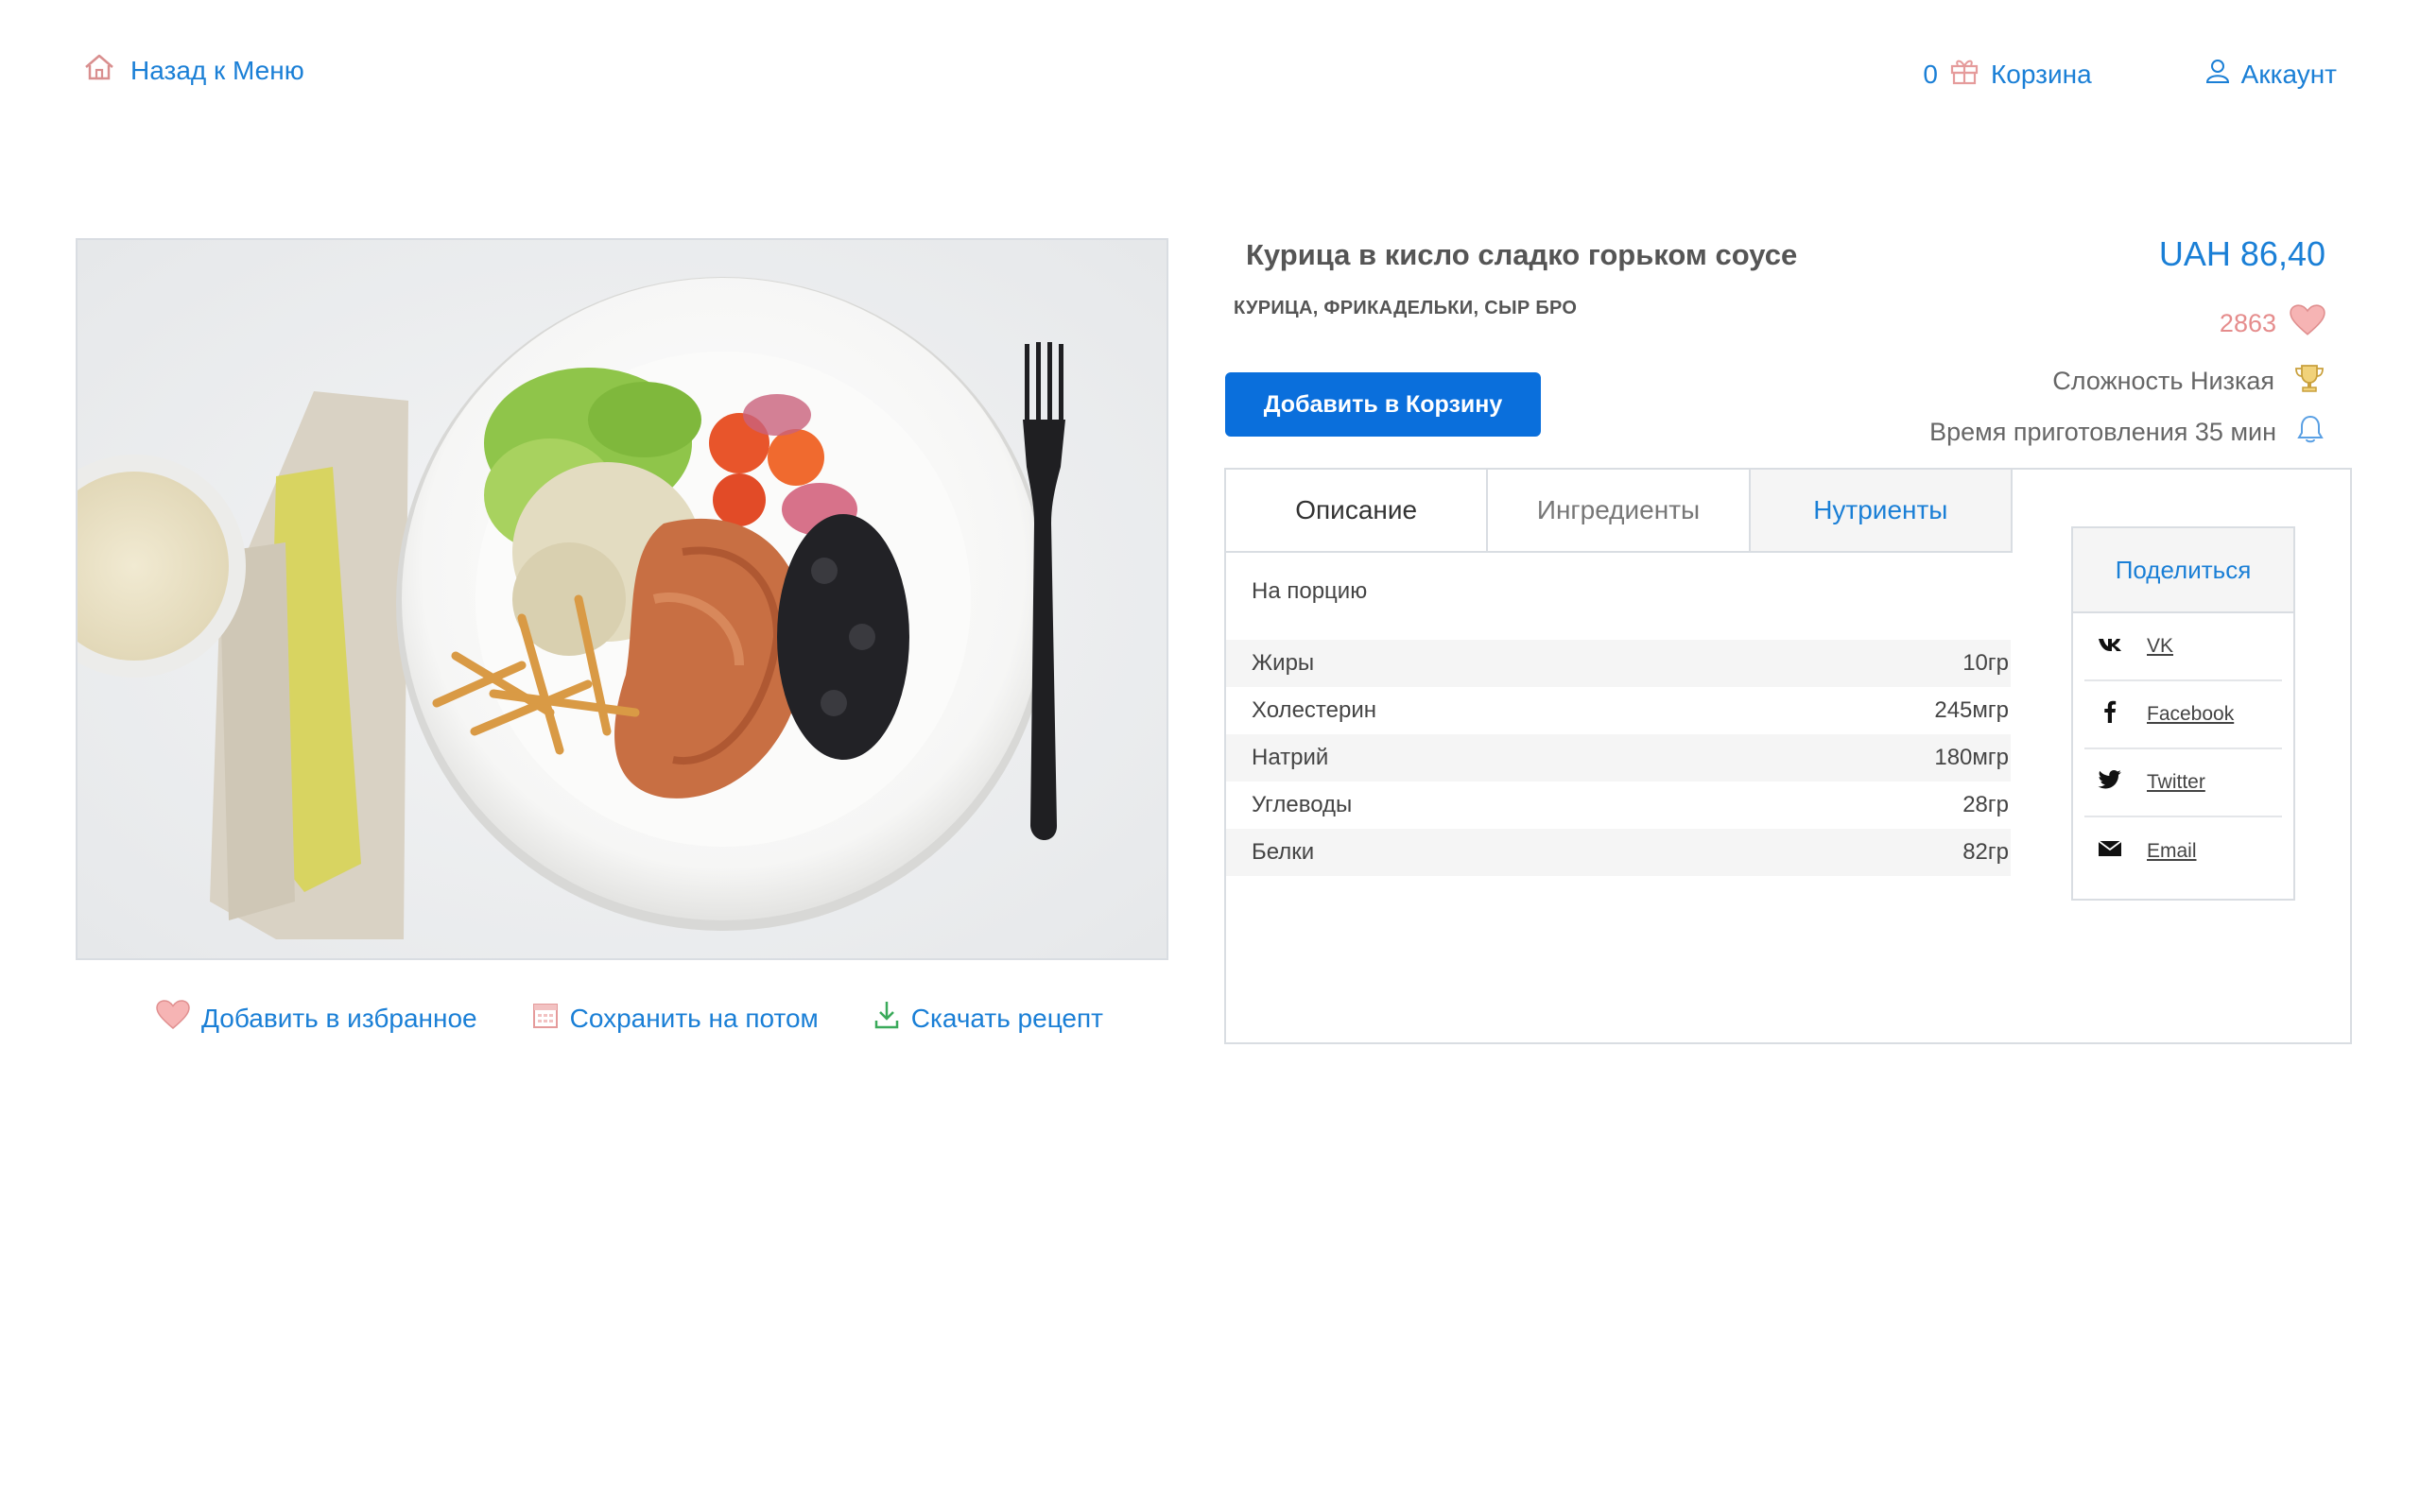 The image size is (2420, 1512). Describe the element at coordinates (1971, 710) in the screenshot. I see `nutrient-value: 245мгр` at that location.